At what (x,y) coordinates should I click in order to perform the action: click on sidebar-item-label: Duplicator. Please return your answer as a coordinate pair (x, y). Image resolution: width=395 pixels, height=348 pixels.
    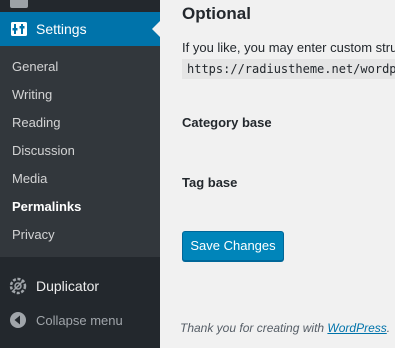
    Looking at the image, I should click on (68, 286).